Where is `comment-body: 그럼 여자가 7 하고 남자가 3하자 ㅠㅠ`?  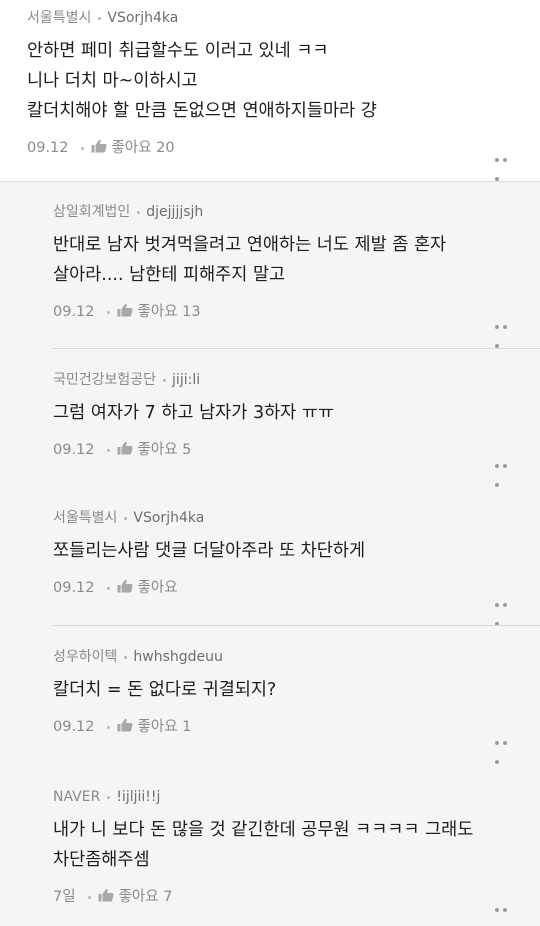
comment-body: 그럼 여자가 7 하고 남자가 3하자 ㅠㅠ is located at coordinates (296, 413).